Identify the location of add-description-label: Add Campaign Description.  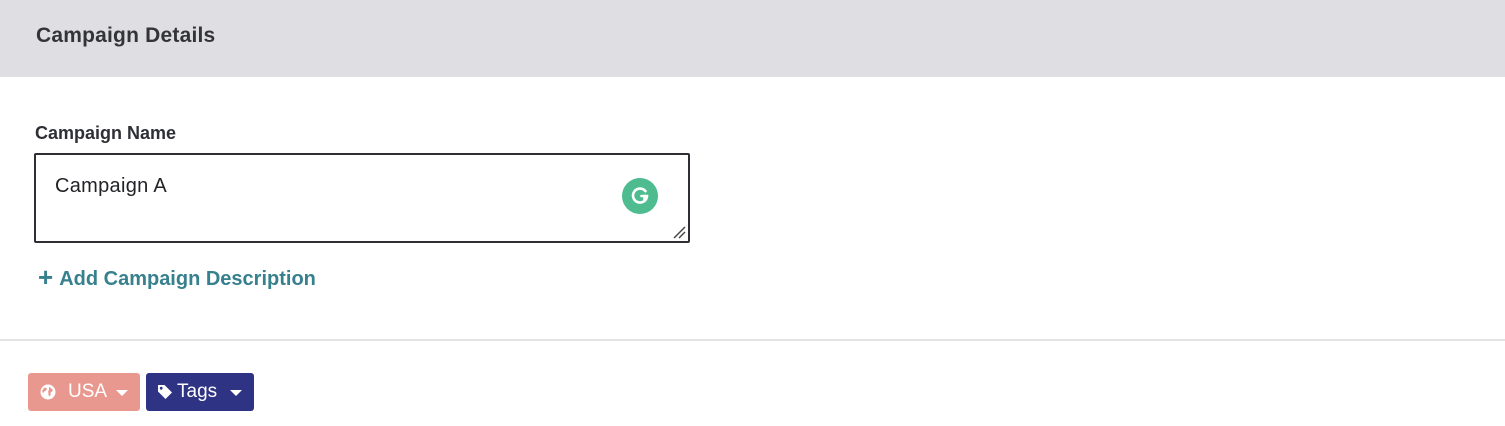
(187, 278).